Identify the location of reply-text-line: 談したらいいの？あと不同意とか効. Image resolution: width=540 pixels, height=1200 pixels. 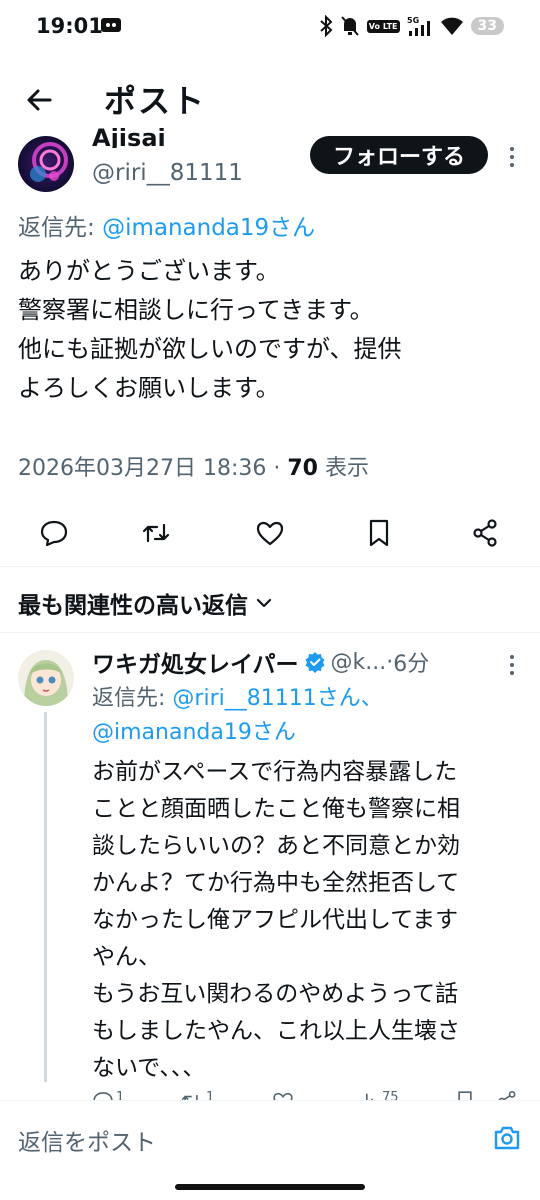
(276, 846).